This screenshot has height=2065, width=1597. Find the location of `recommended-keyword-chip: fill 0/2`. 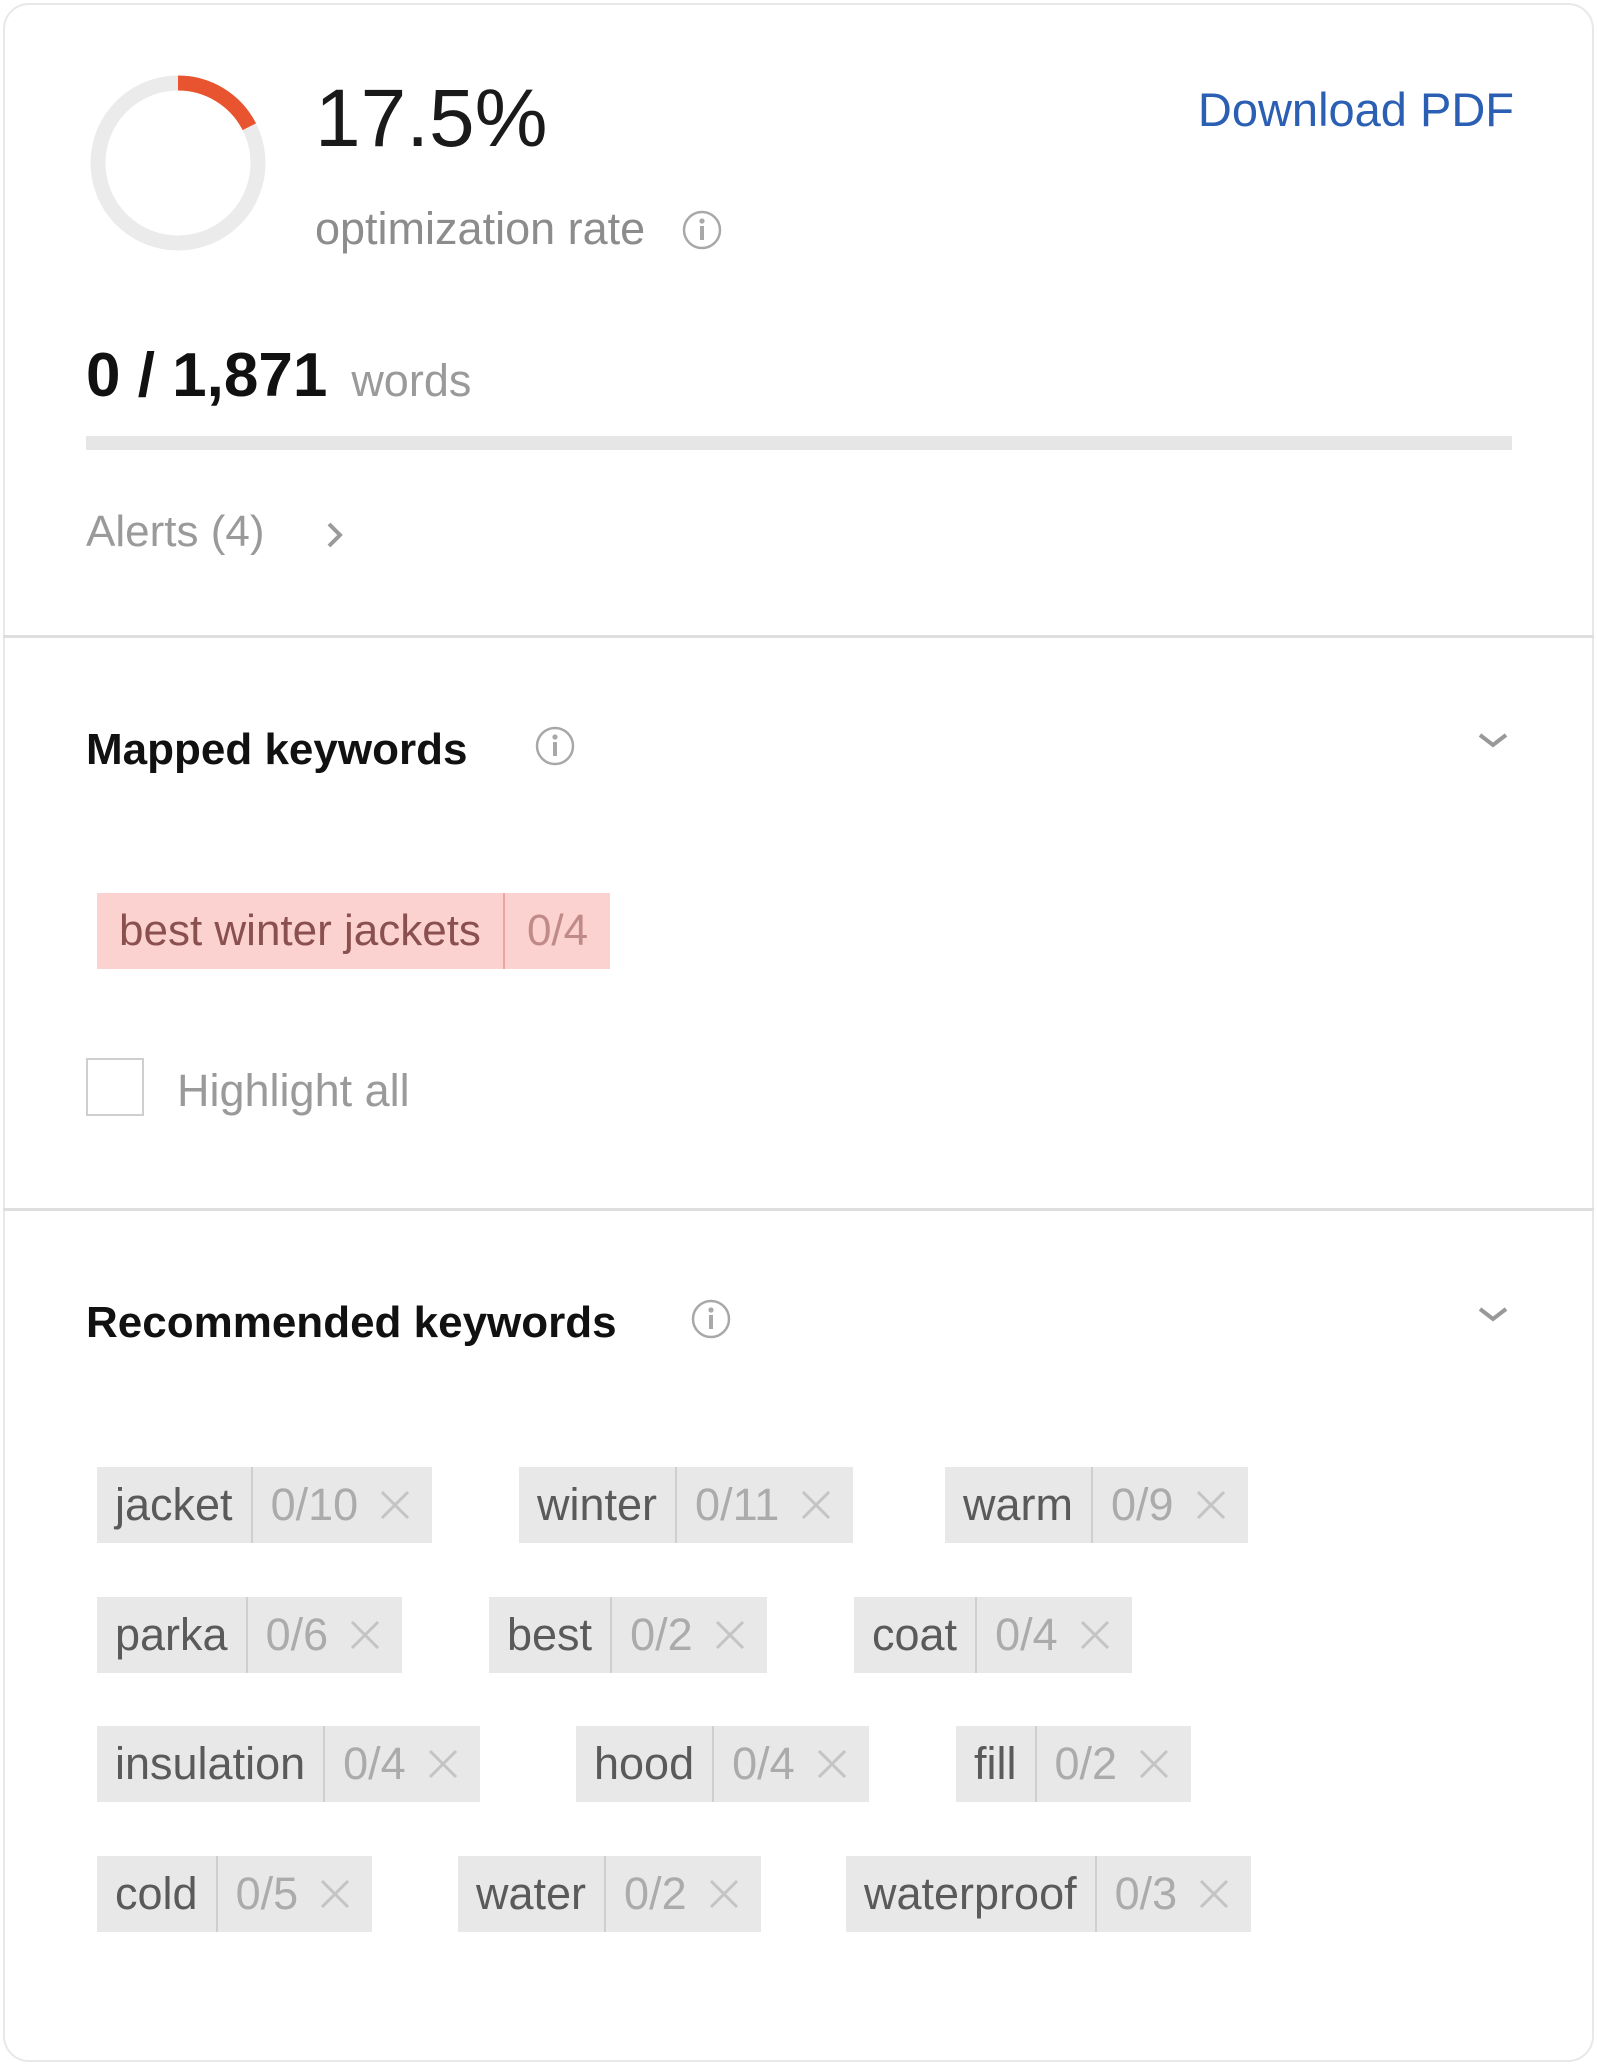

recommended-keyword-chip: fill 0/2 is located at coordinates (1074, 1764).